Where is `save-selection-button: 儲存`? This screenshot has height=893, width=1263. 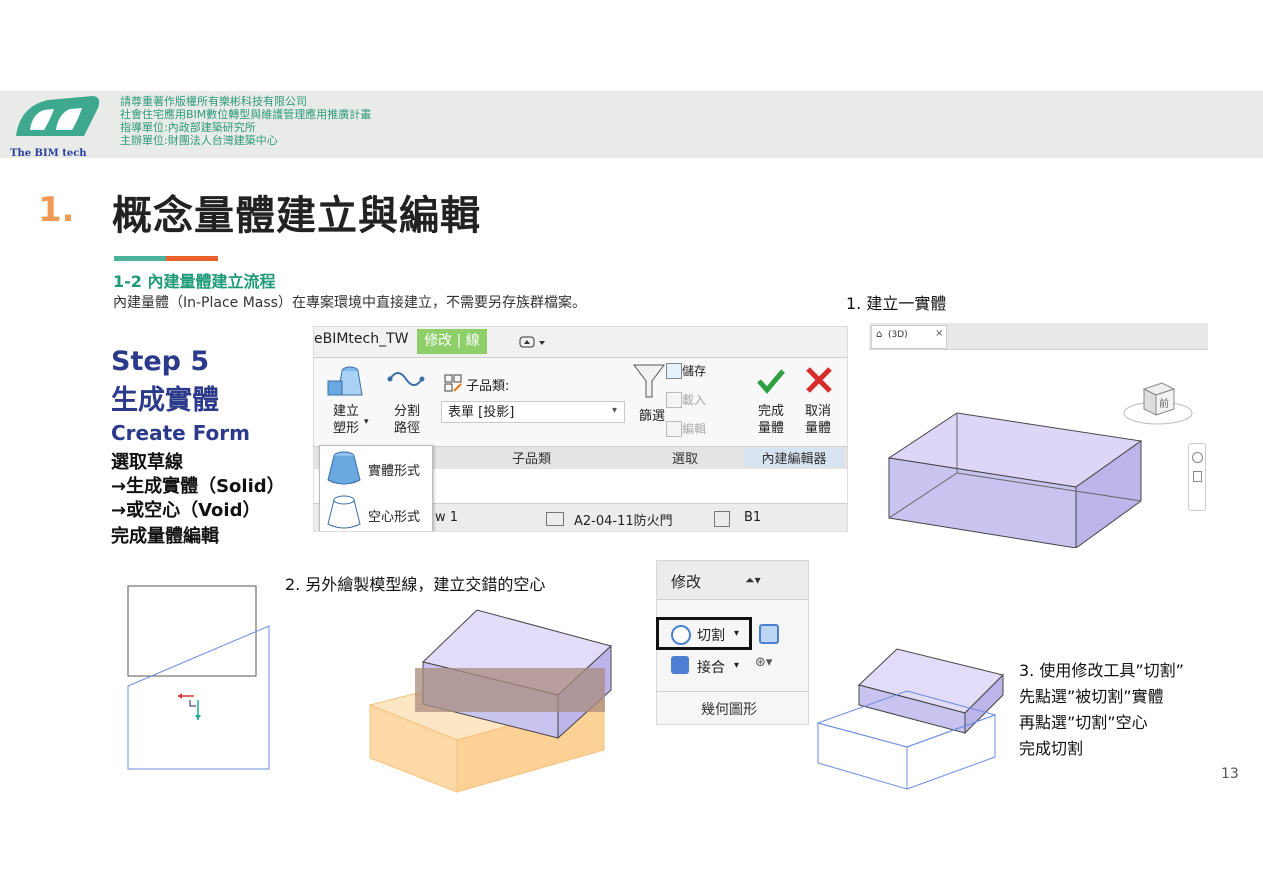
save-selection-button: 儲存 is located at coordinates (694, 370).